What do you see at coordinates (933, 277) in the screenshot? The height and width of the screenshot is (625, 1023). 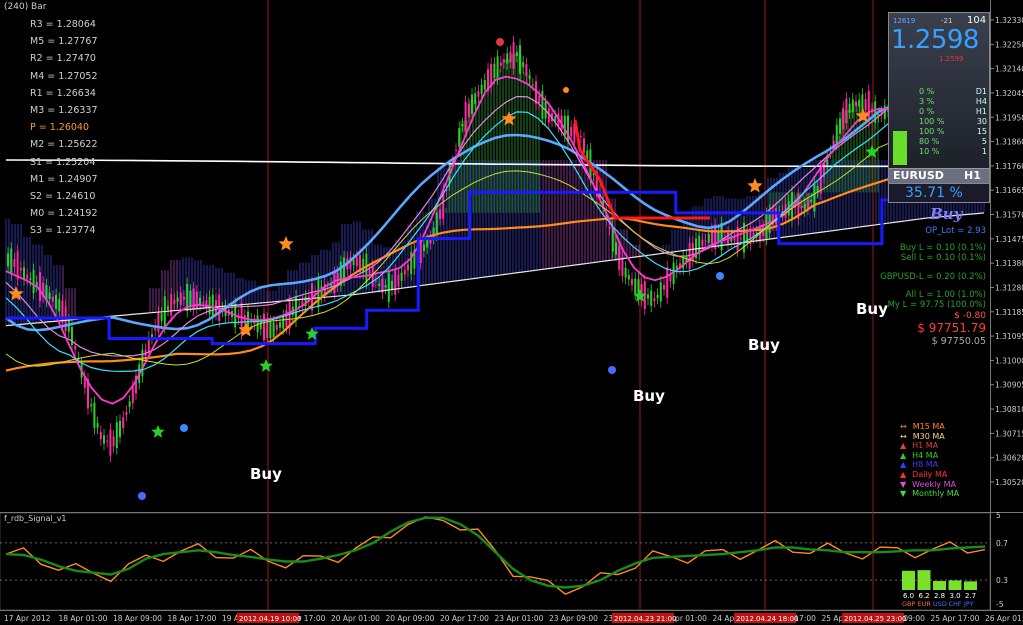 I see `gbp-lot: GBPUSD-L = 0.20 (0.2%)` at bounding box center [933, 277].